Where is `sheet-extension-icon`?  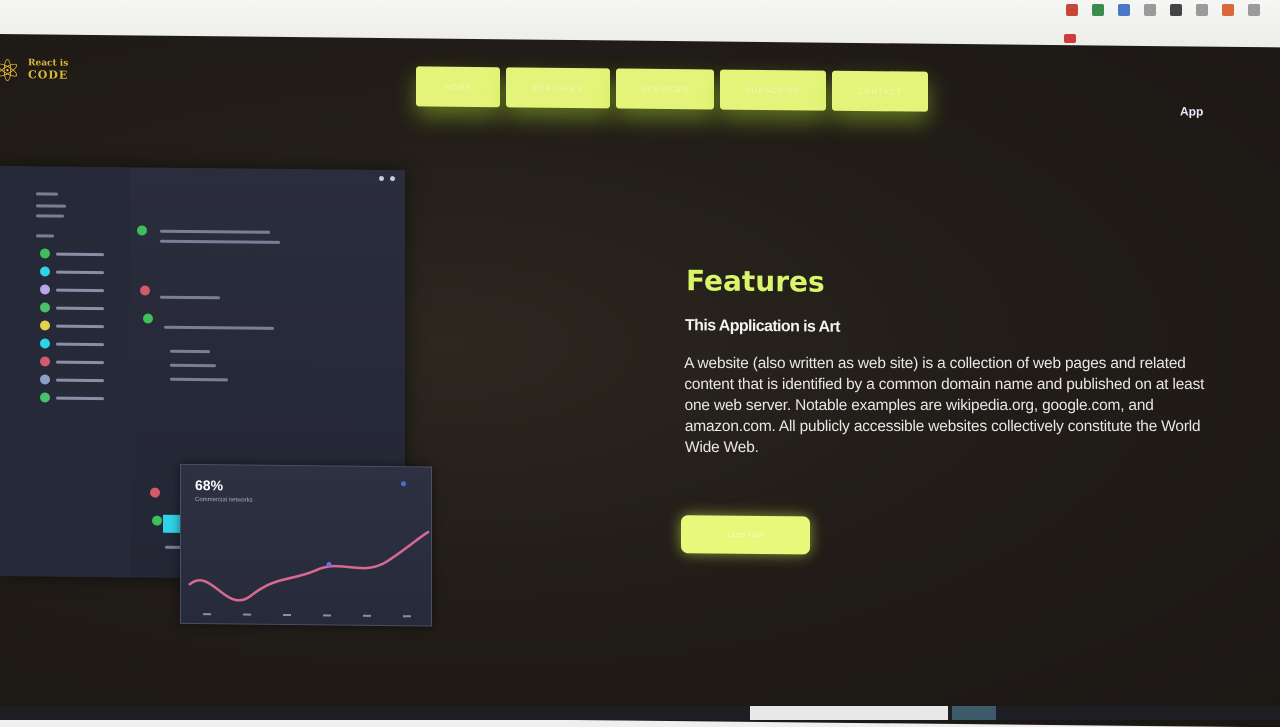 sheet-extension-icon is located at coordinates (1098, 10).